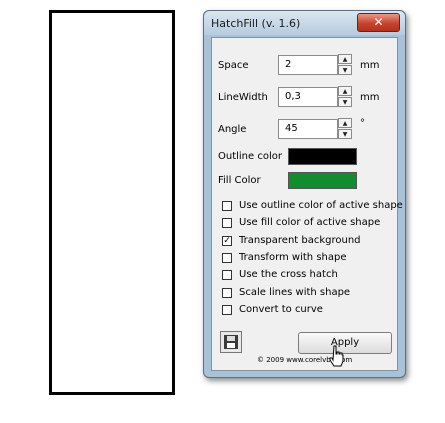 The image size is (445, 423). What do you see at coordinates (291, 128) in the screenshot?
I see `angle-value: 45` at bounding box center [291, 128].